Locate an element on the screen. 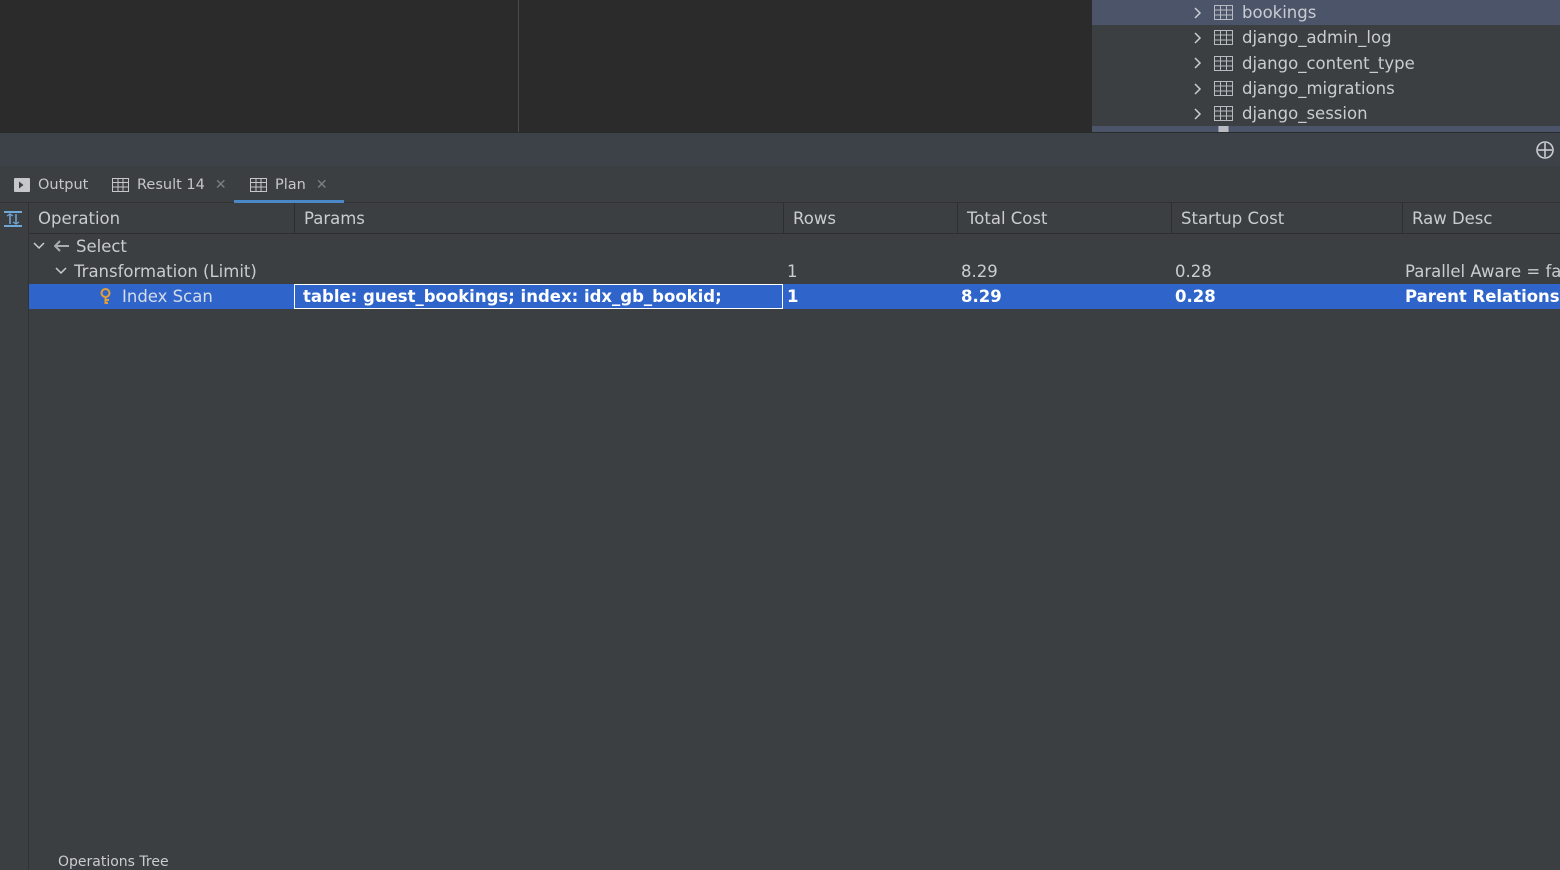  tab-output: Output is located at coordinates (51, 184).